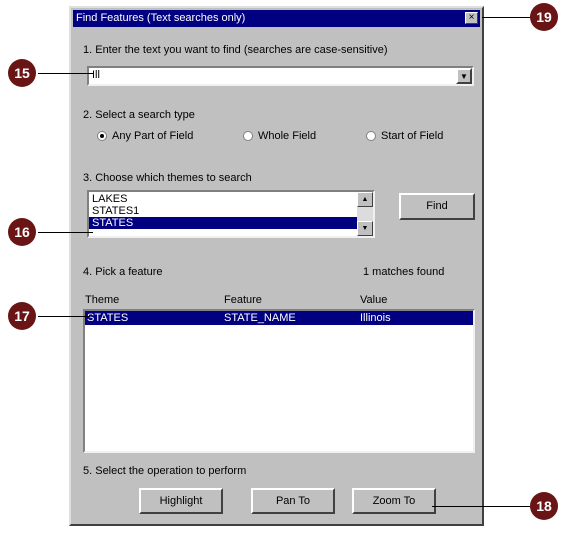 The image size is (562, 534). What do you see at coordinates (181, 501) in the screenshot?
I see `highlight-button: Highlight` at bounding box center [181, 501].